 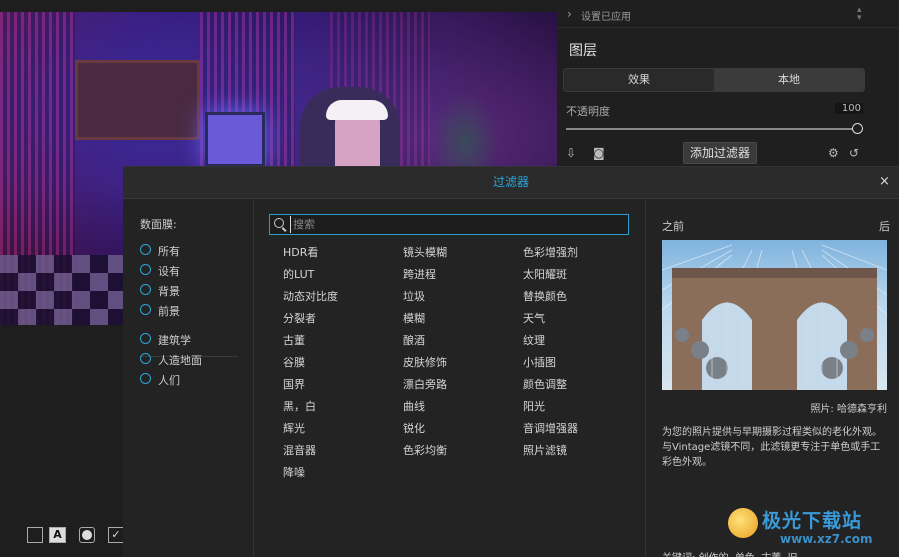 What do you see at coordinates (539, 362) in the screenshot?
I see `filter-item: 小插图` at bounding box center [539, 362].